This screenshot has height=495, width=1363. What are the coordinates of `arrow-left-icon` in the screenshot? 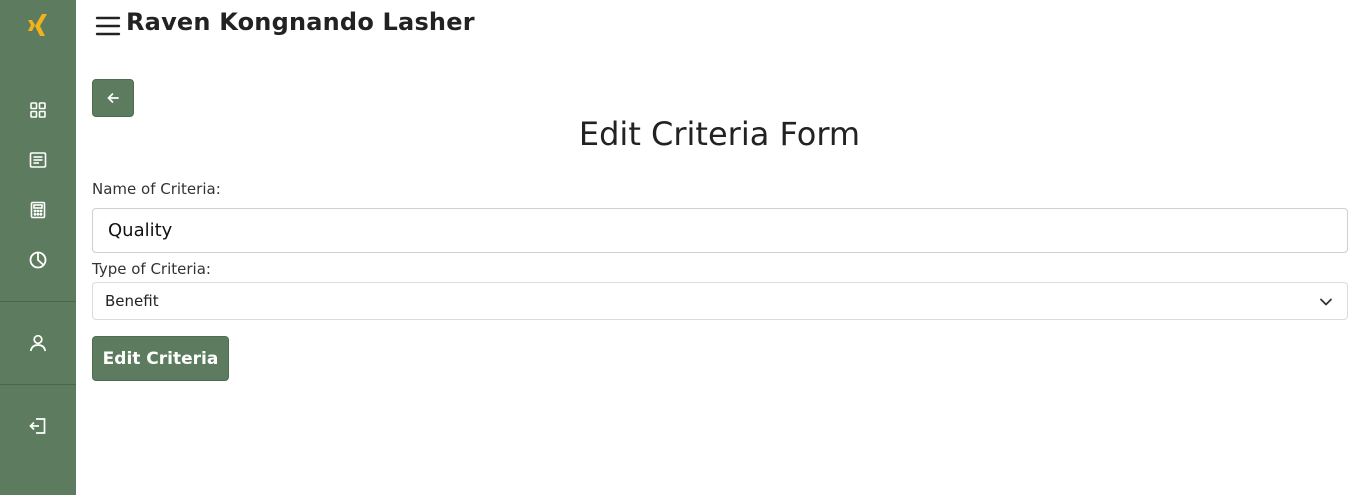 It's located at (113, 98).